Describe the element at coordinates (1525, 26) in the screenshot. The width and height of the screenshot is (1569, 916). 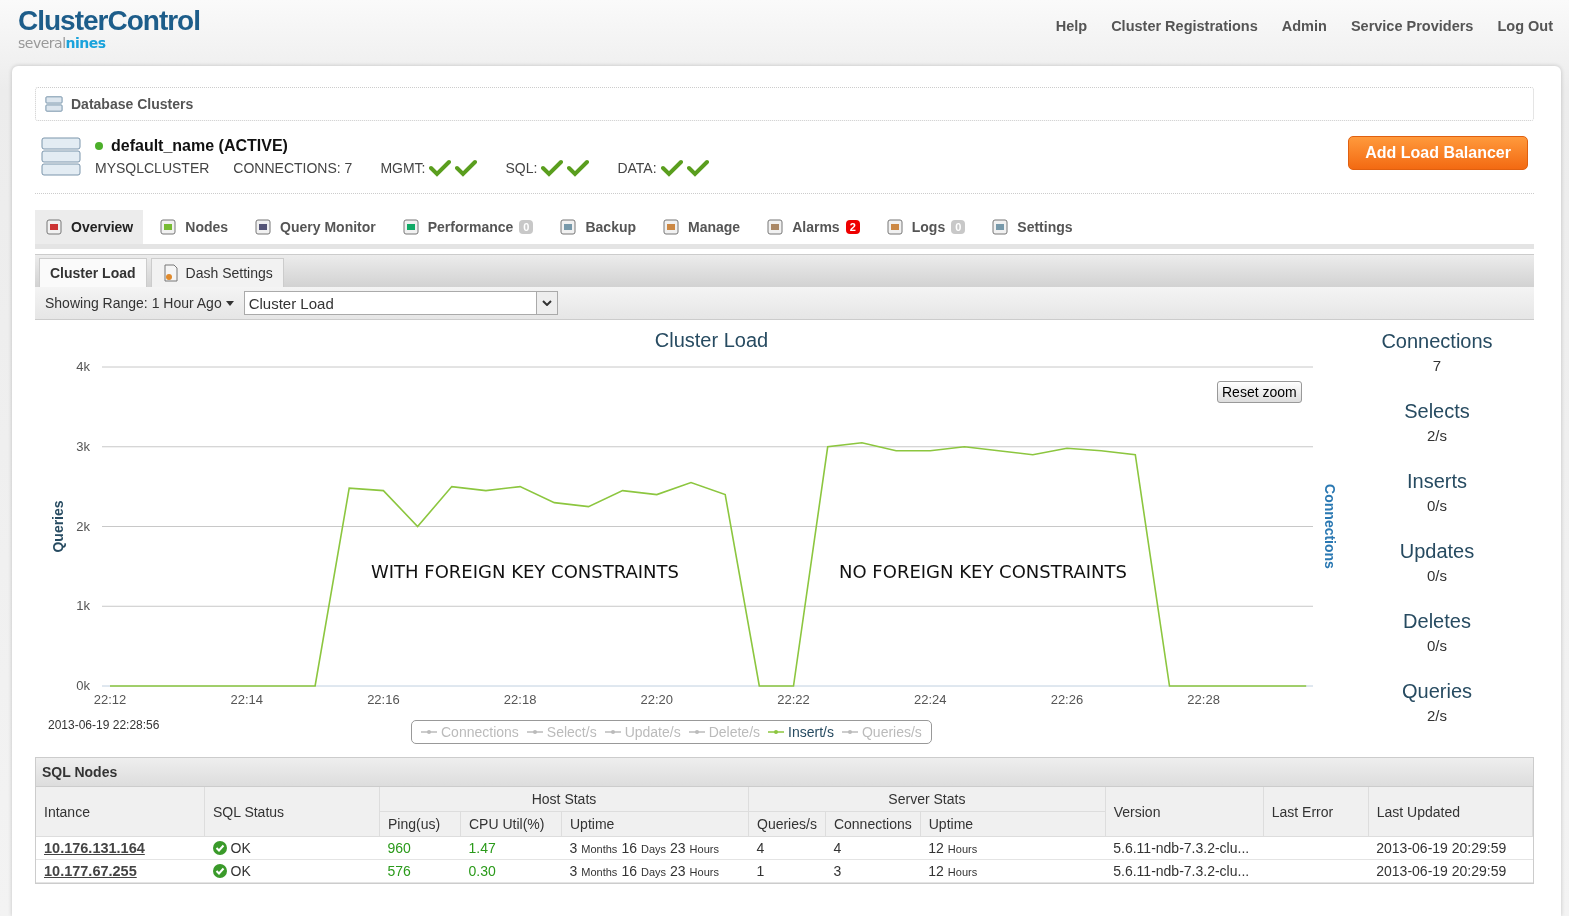
I see `nav-link: Log Out` at that location.